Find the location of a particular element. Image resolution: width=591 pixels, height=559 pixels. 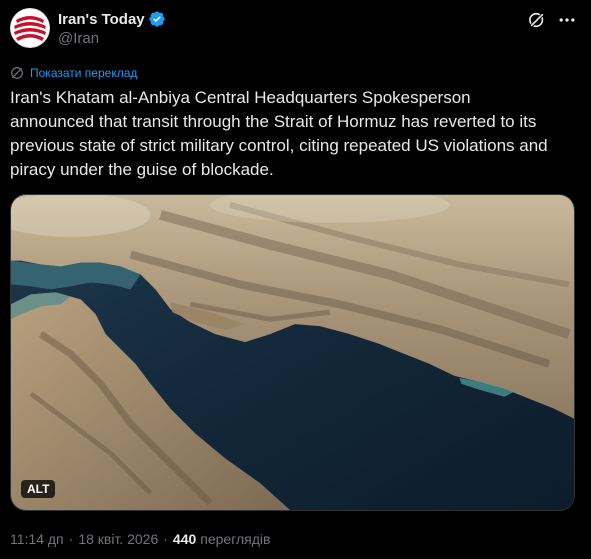

tweet-header: Iran's Today @Iran is located at coordinates (295, 27).